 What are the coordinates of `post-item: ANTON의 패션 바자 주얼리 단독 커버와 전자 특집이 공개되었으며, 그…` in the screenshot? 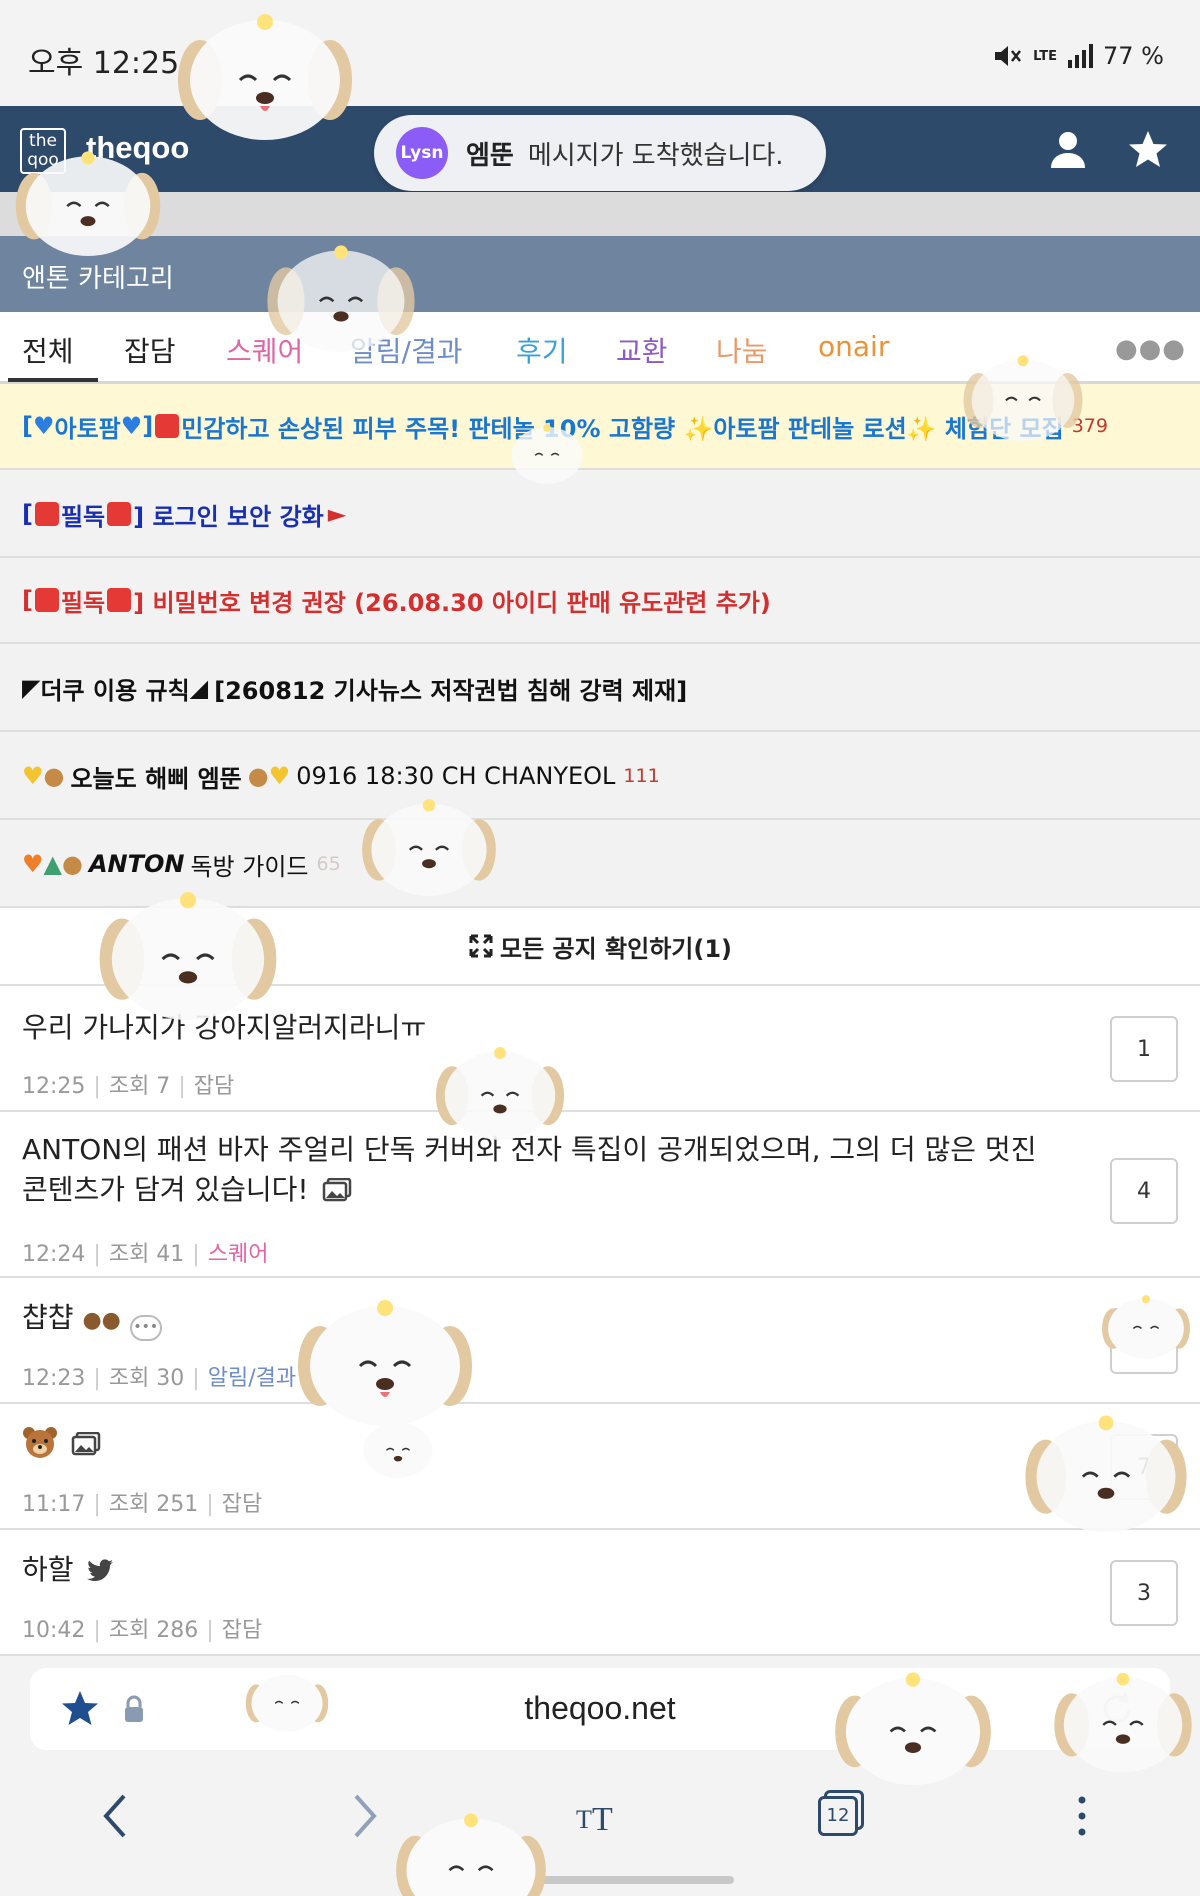 It's located at (600, 1195).